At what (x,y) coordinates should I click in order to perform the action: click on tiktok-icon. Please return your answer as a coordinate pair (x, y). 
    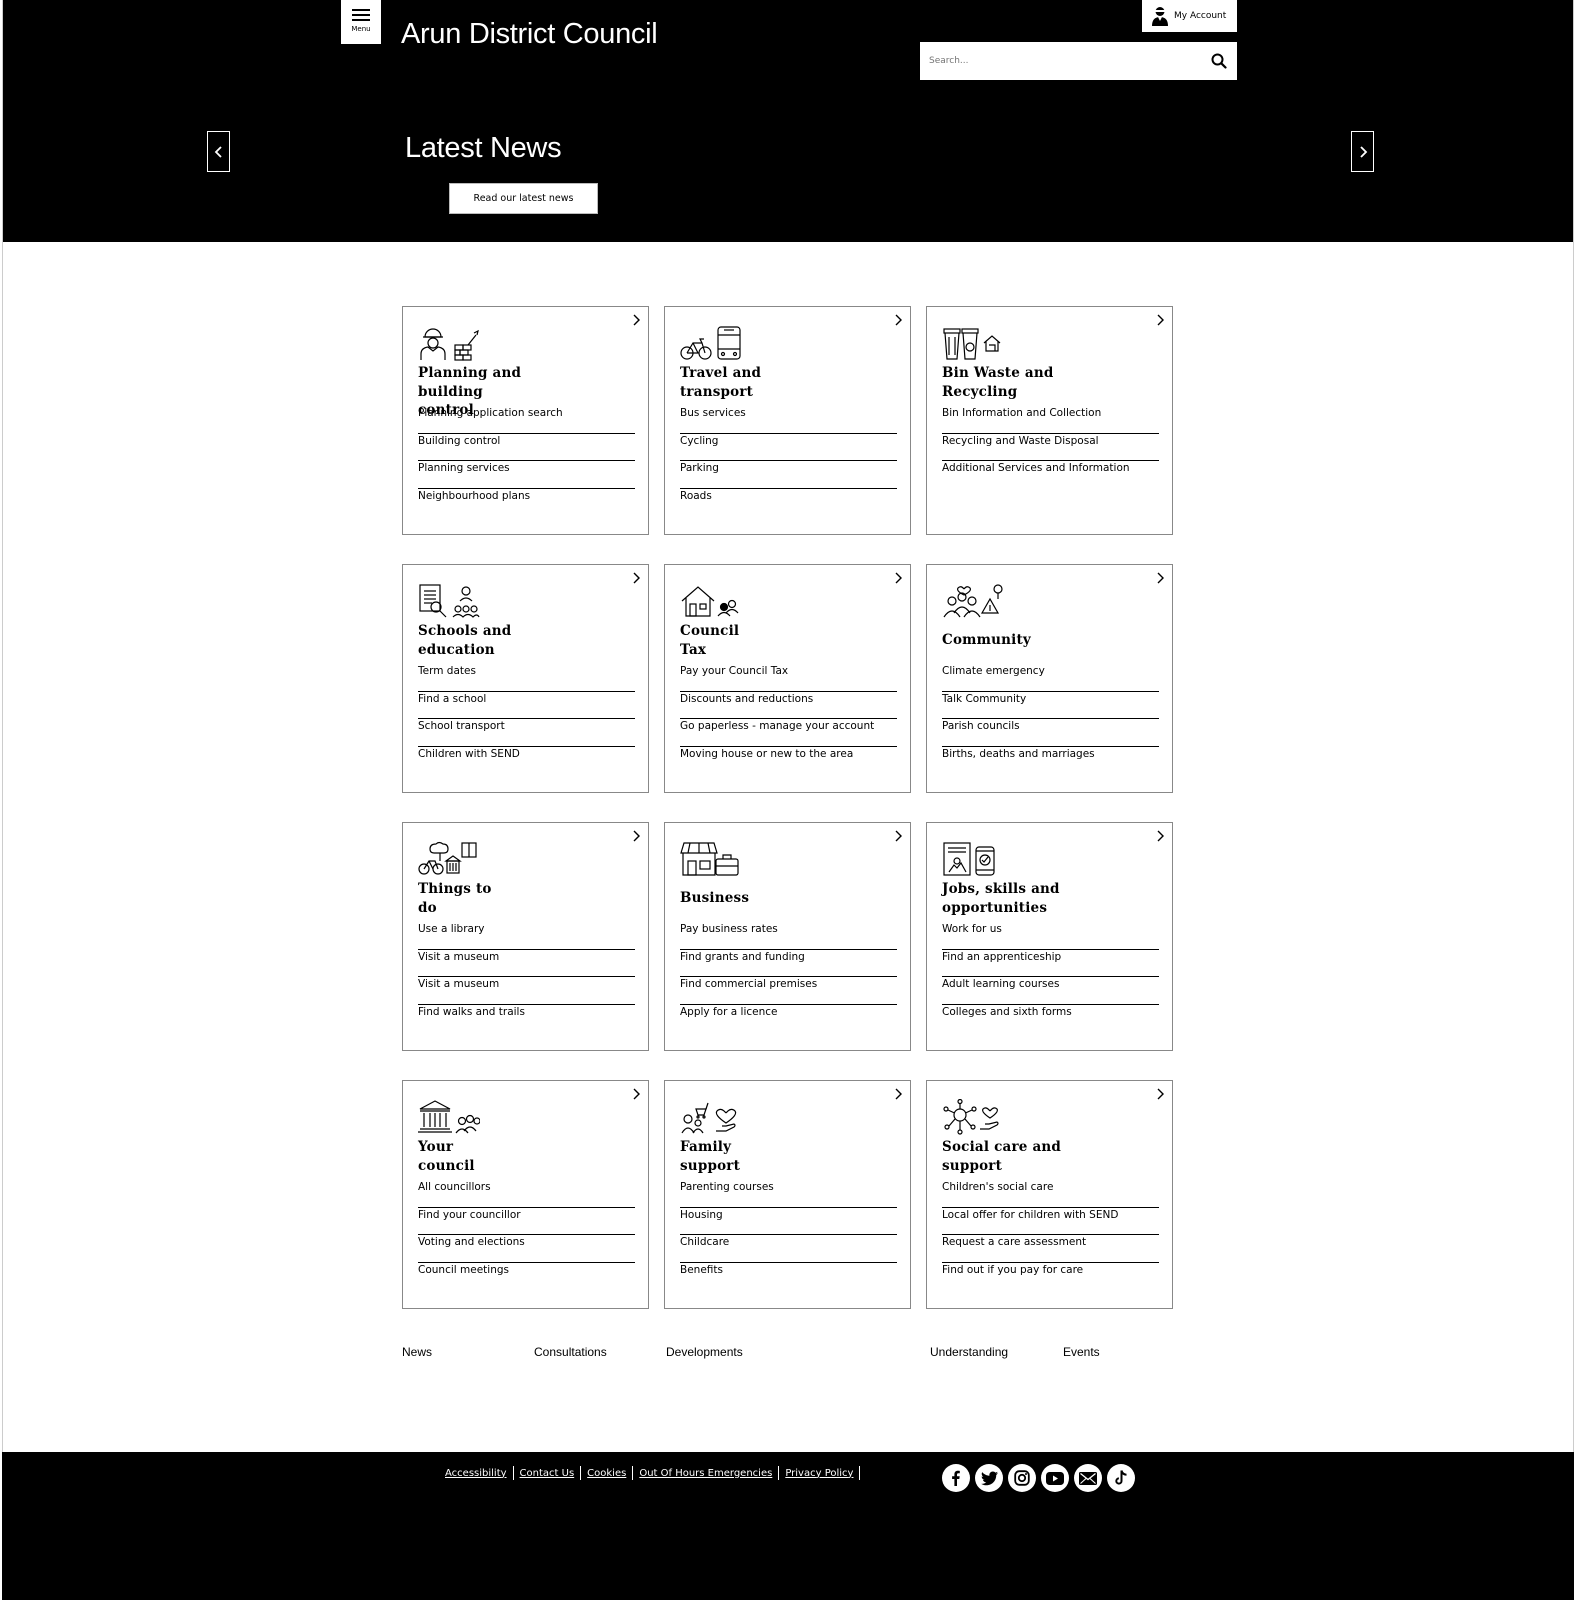
    Looking at the image, I should click on (1121, 1478).